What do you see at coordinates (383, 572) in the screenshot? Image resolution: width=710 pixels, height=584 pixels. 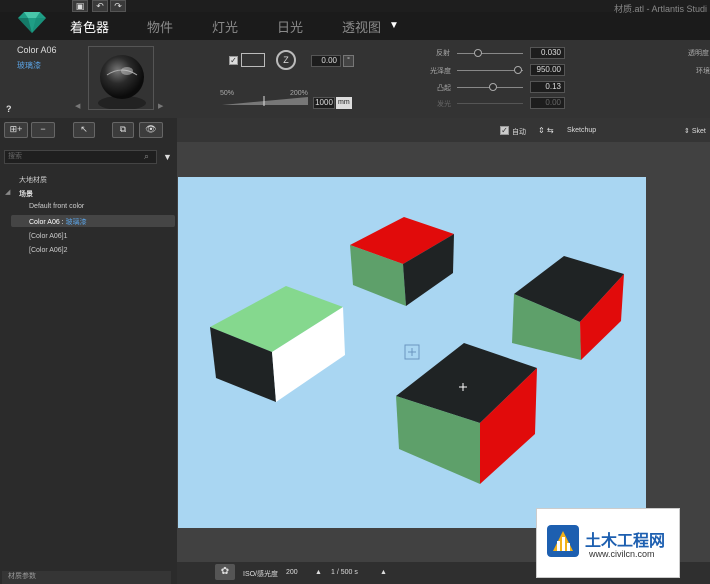 I see `shutter-up-icon: ▲` at bounding box center [383, 572].